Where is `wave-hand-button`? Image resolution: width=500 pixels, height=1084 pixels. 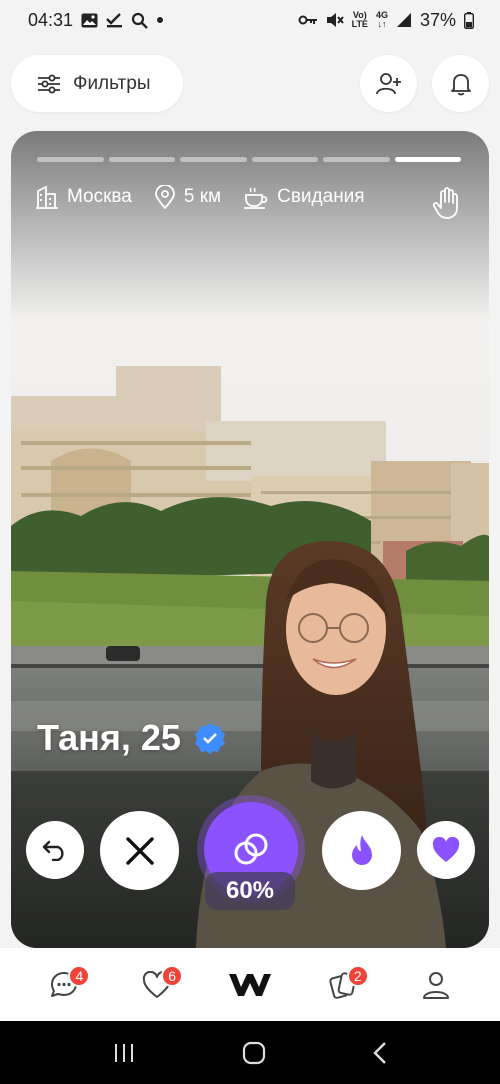
wave-hand-button is located at coordinates (447, 203).